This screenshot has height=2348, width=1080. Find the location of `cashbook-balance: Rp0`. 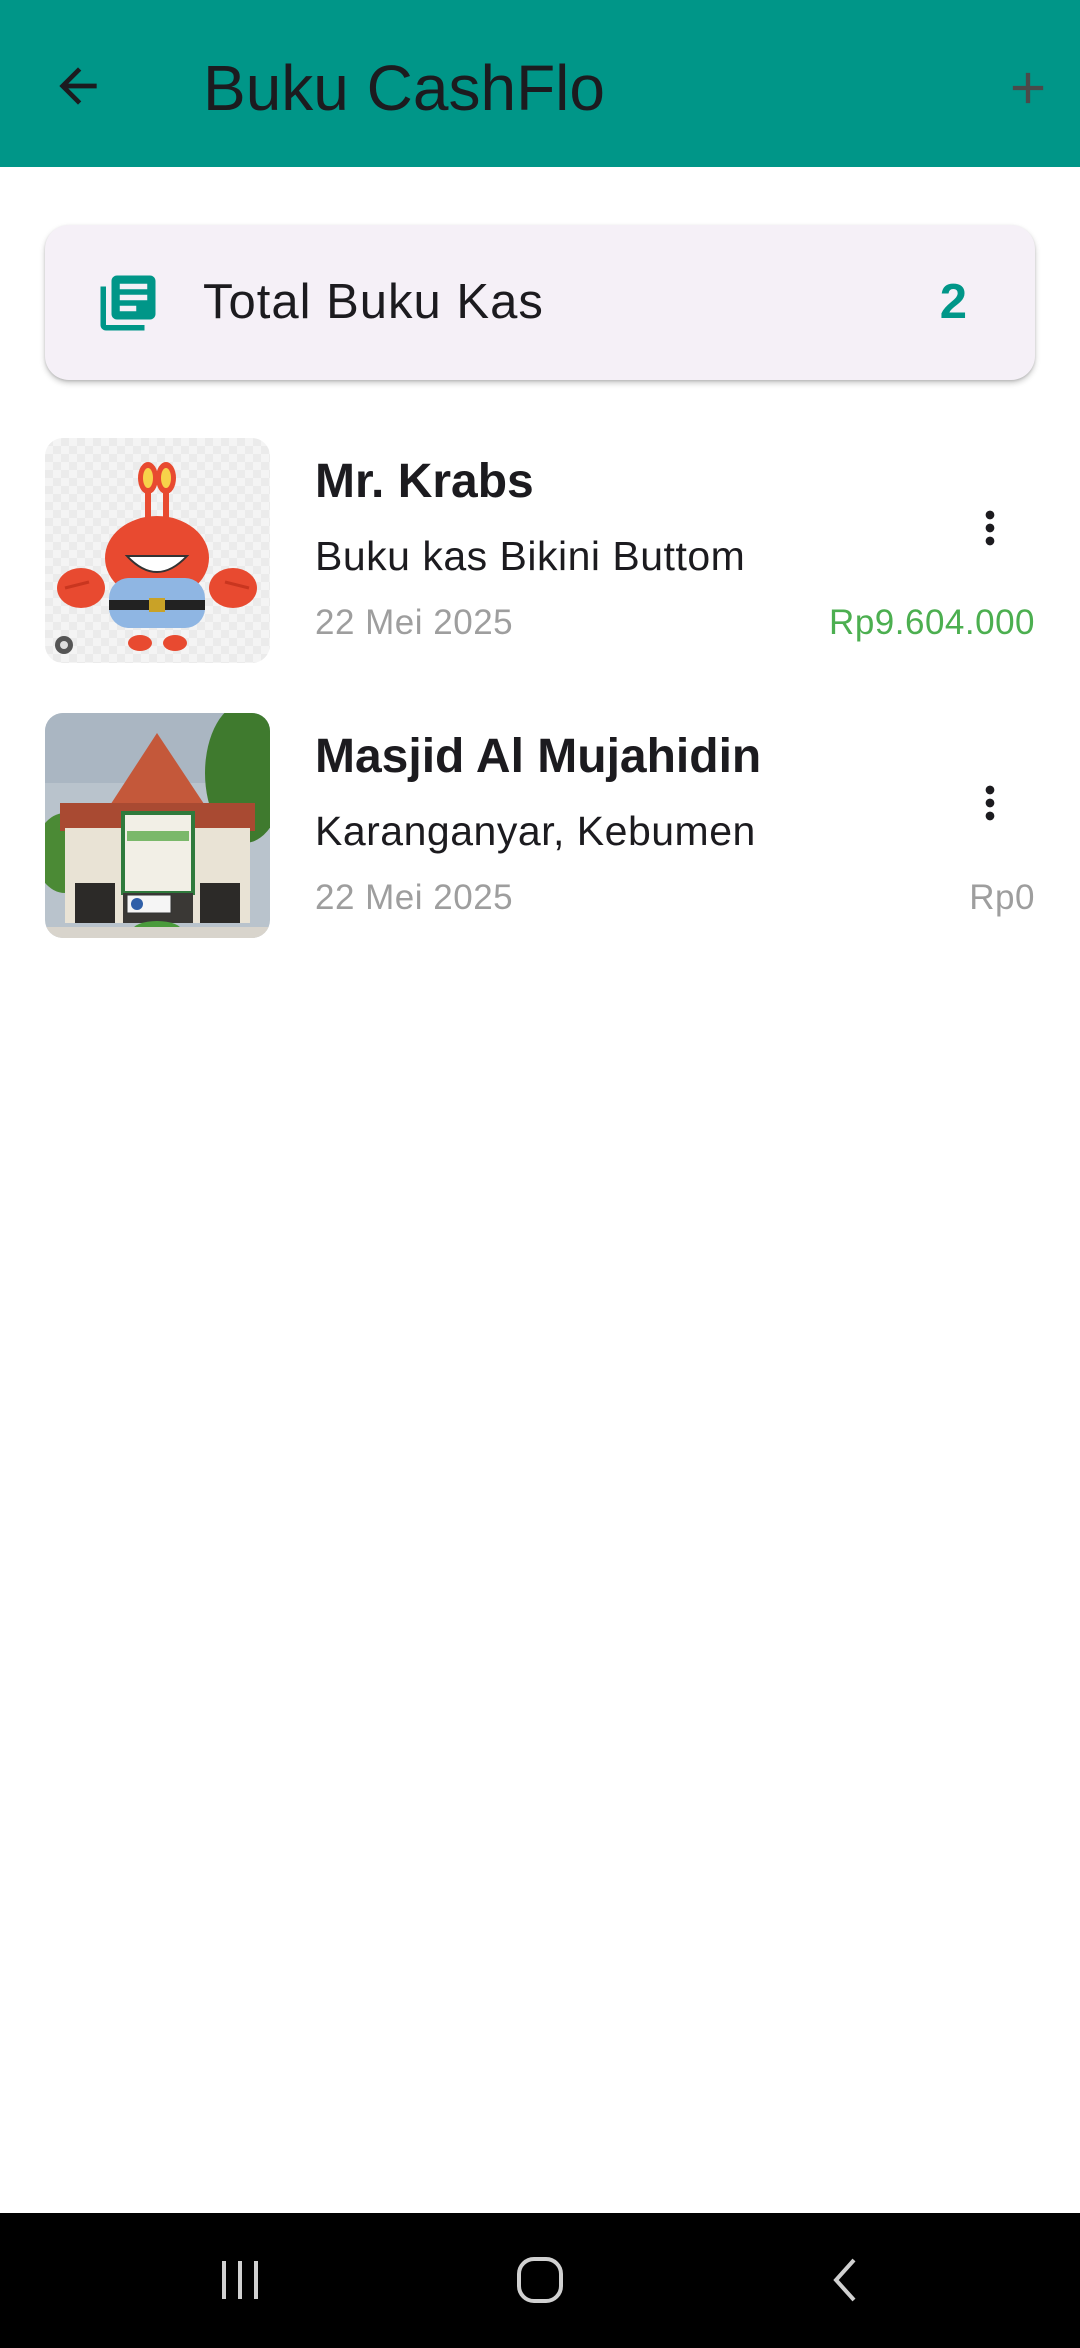

cashbook-balance: Rp0 is located at coordinates (1002, 897).